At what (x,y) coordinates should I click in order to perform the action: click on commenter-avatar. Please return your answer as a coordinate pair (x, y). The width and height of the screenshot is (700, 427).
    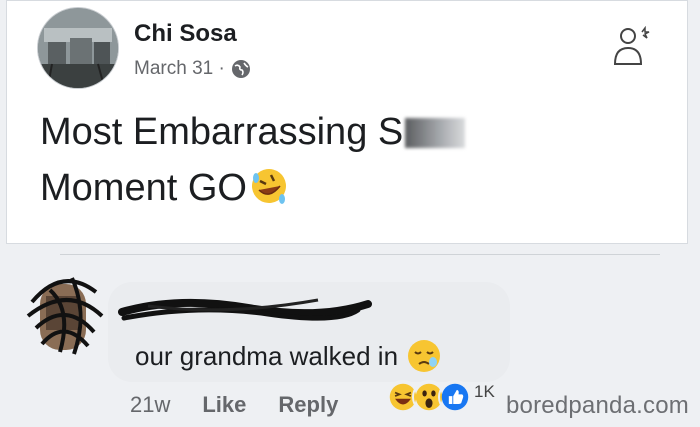
    Looking at the image, I should click on (64, 313).